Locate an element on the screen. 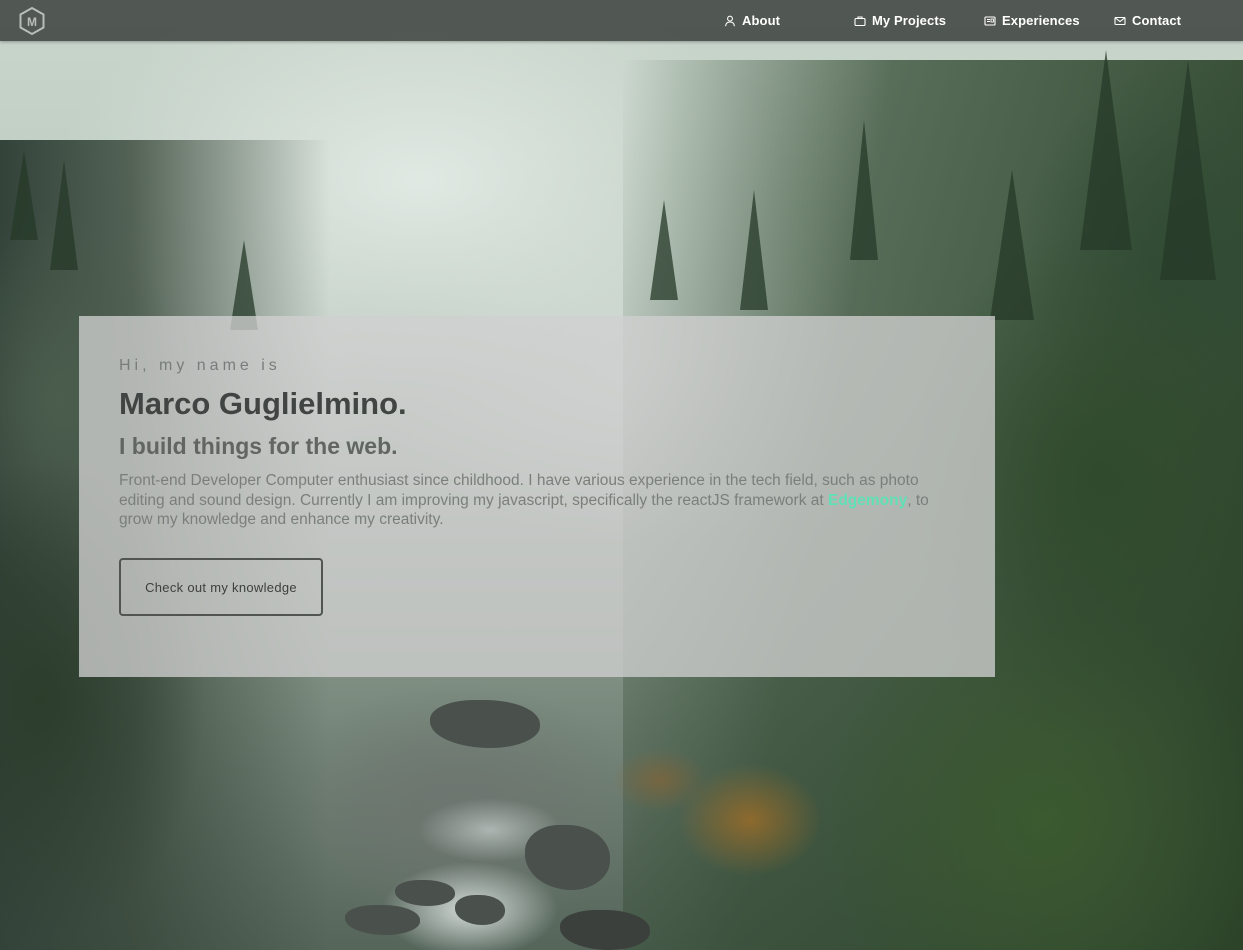  greeting-text: Hi, my name is is located at coordinates (200, 365).